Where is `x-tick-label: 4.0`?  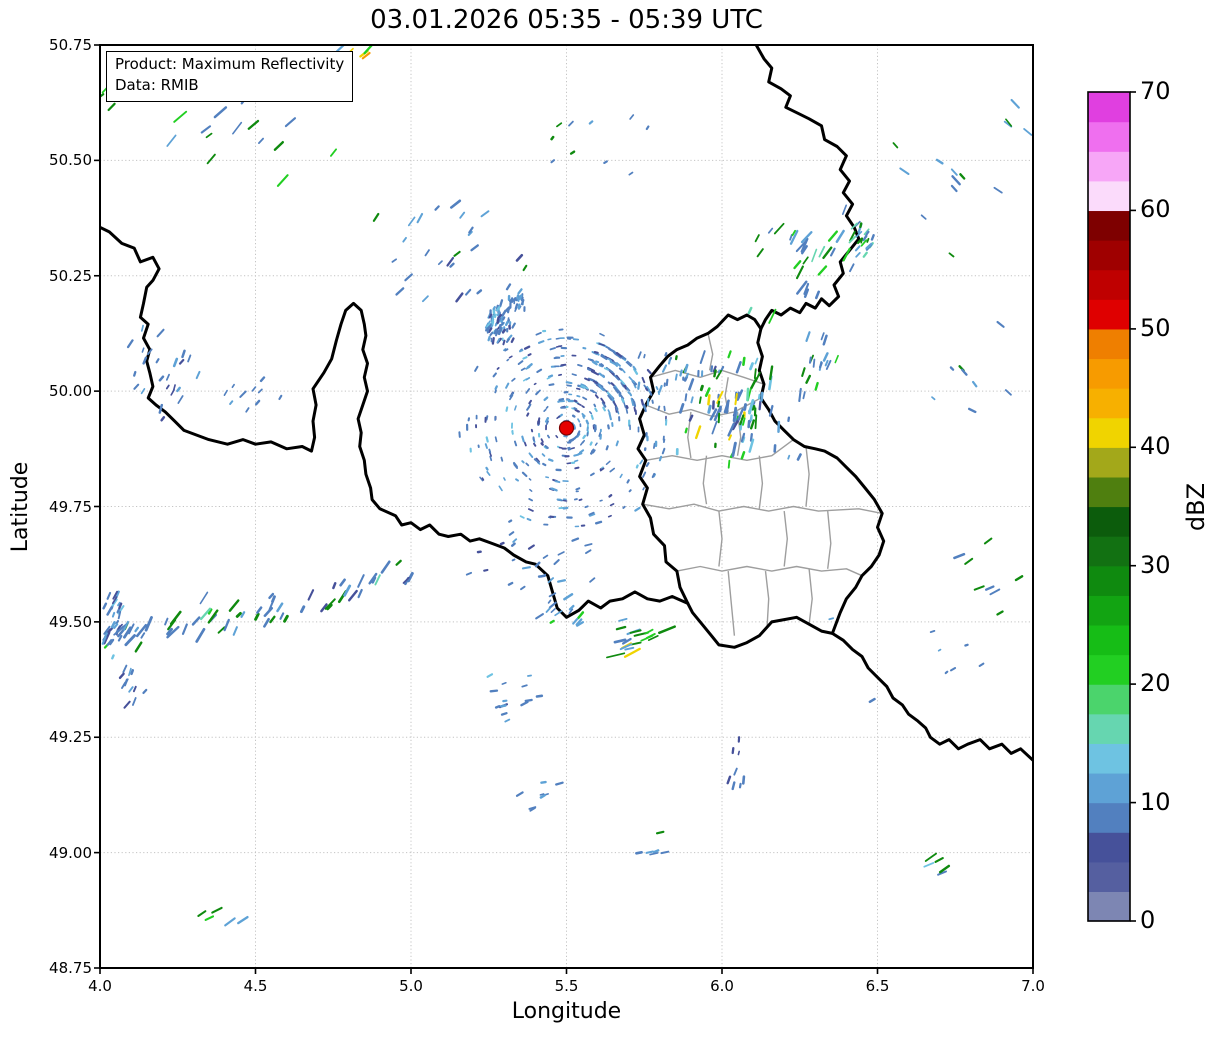
x-tick-label: 4.0 is located at coordinates (100, 986).